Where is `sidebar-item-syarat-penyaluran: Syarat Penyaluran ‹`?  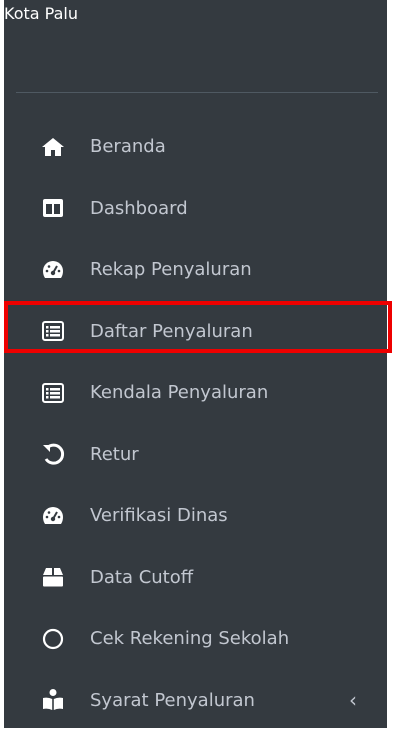
sidebar-item-syarat-penyaluran: Syarat Penyaluran ‹ is located at coordinates (195, 700).